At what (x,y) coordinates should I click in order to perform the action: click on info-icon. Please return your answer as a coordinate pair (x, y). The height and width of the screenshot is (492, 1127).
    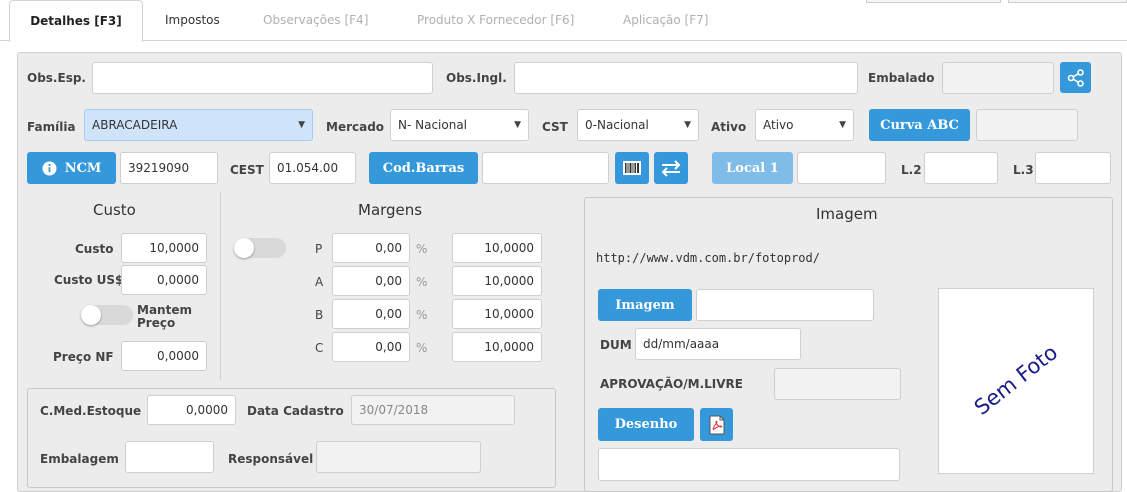
    Looking at the image, I should click on (49, 168).